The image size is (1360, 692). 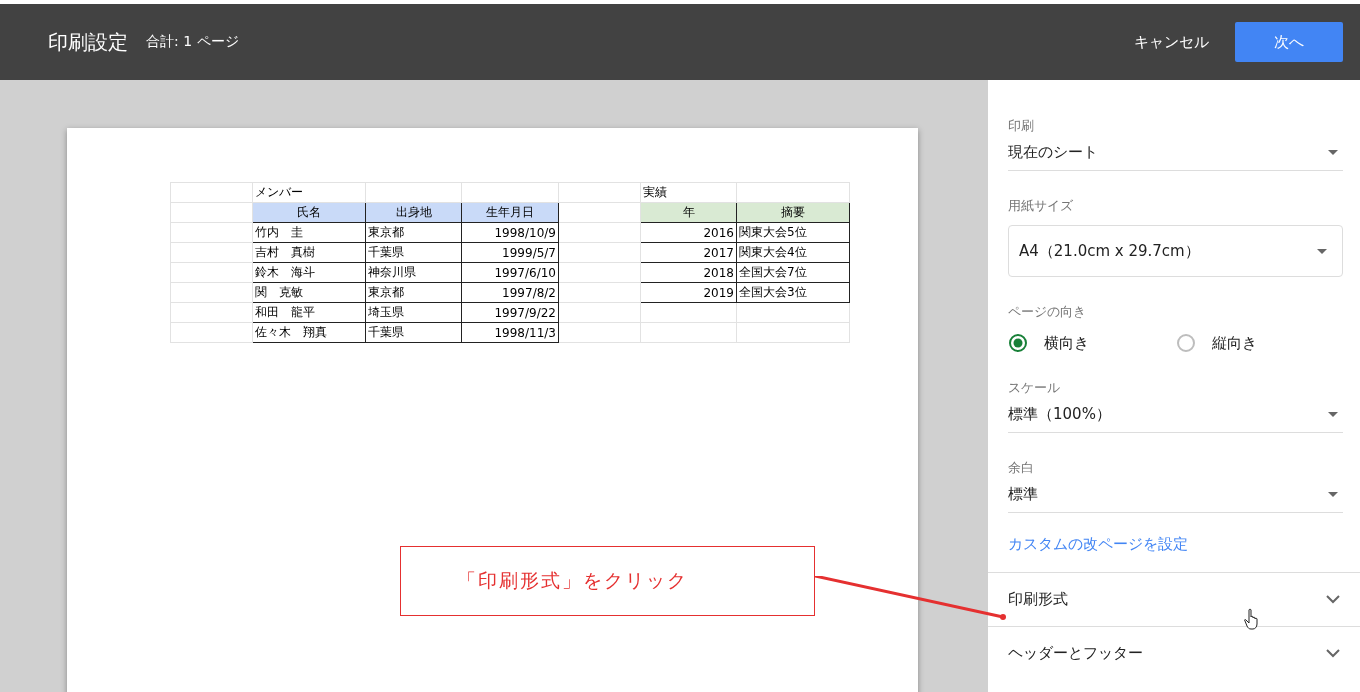 I want to click on accordion-section: ヘッダーとフッター, so click(x=1174, y=653).